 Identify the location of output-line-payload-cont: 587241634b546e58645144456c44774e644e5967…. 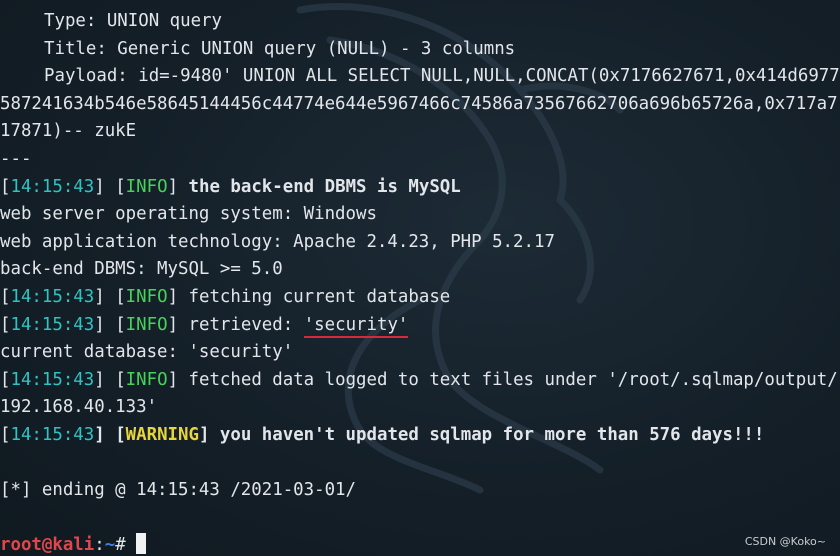
(419, 103).